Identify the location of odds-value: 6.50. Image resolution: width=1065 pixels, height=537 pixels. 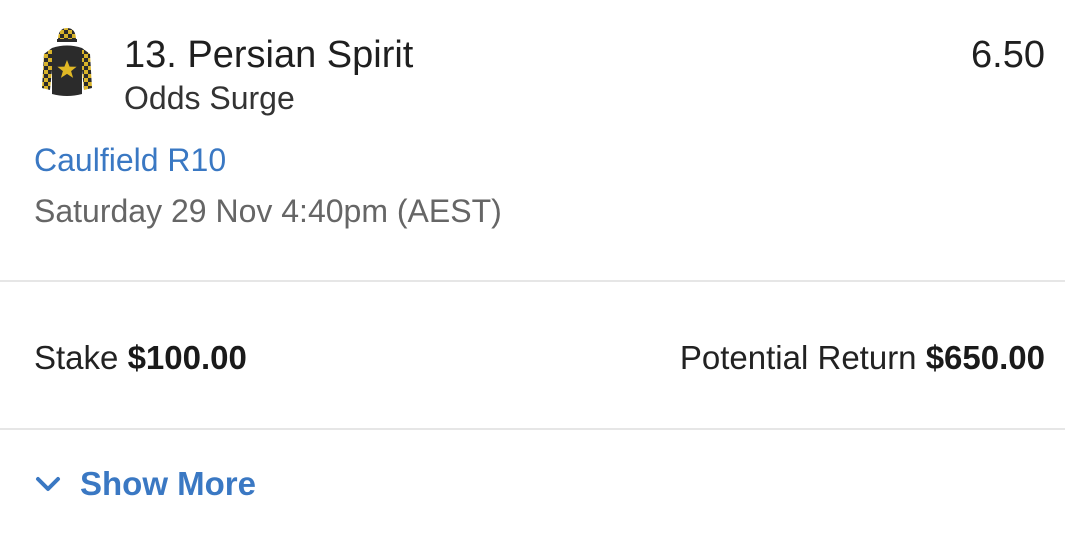
(1008, 55).